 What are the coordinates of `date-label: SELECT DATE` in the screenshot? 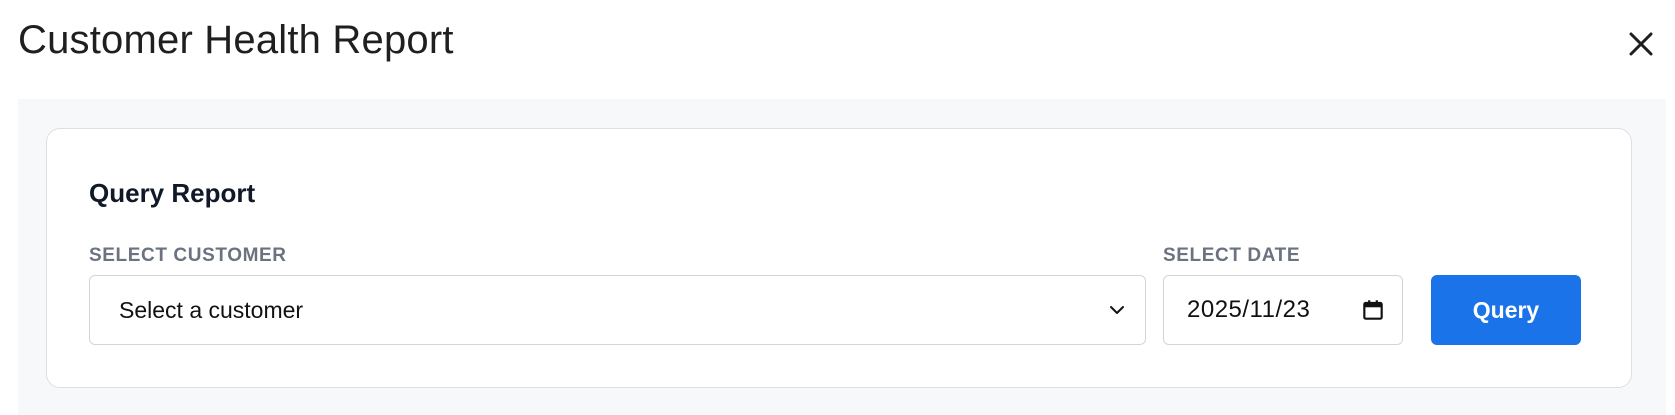 It's located at (1232, 255).